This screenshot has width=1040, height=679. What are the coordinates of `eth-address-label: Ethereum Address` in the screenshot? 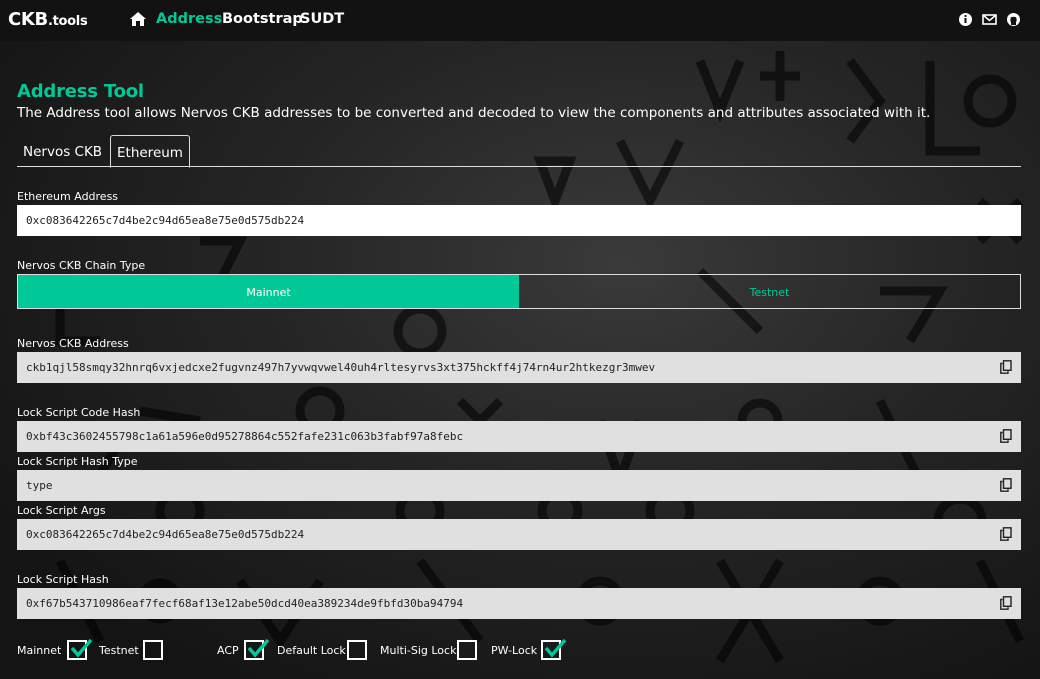 It's located at (68, 196).